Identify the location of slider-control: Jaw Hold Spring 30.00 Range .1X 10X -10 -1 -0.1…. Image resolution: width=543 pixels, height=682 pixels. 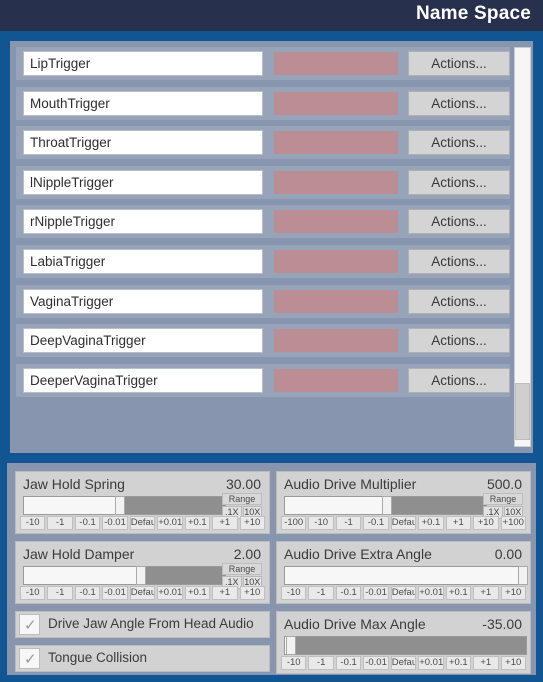
(142, 502).